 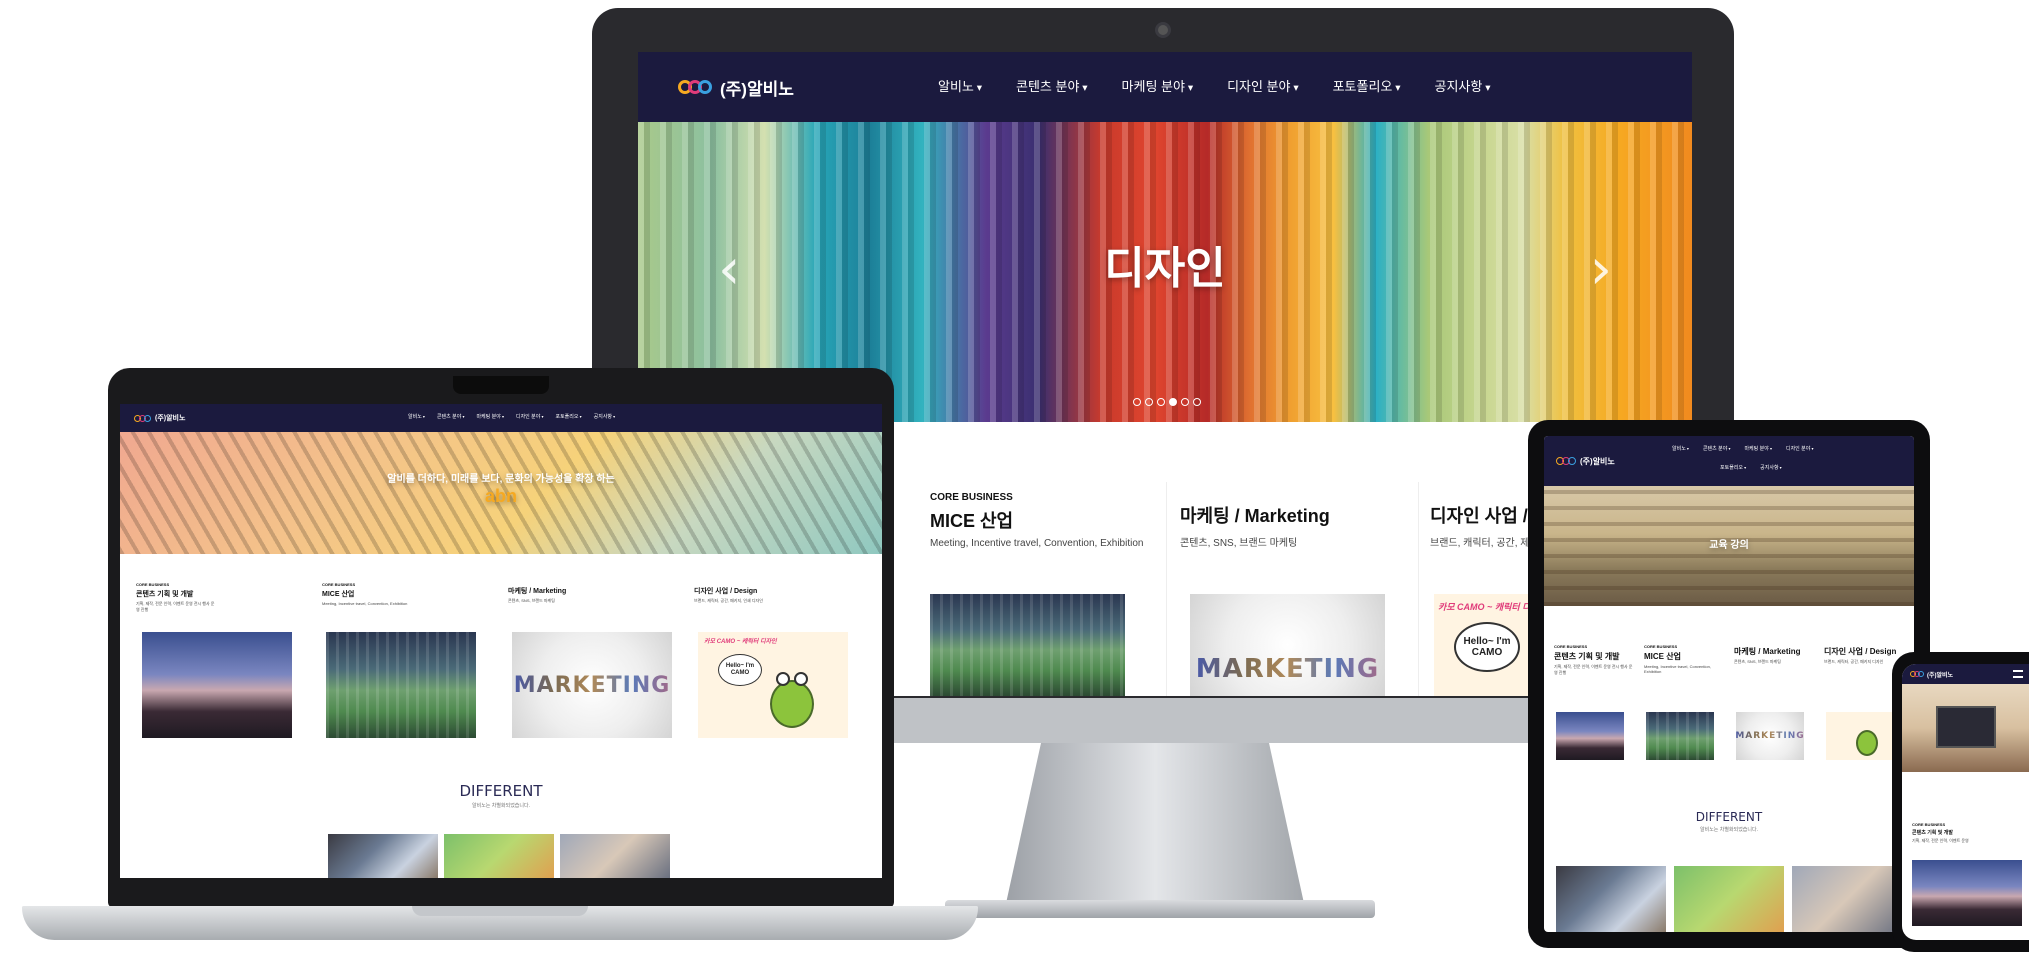 What do you see at coordinates (1742, 448) in the screenshot?
I see `main-menu: 알비노 콘텐츠 분야 마케팅 분야 디자인 분야` at bounding box center [1742, 448].